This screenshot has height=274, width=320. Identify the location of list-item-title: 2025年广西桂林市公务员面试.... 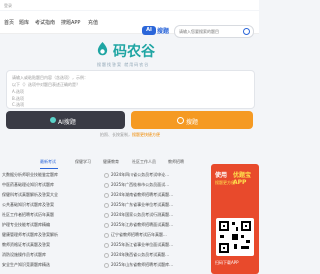
(140, 184).